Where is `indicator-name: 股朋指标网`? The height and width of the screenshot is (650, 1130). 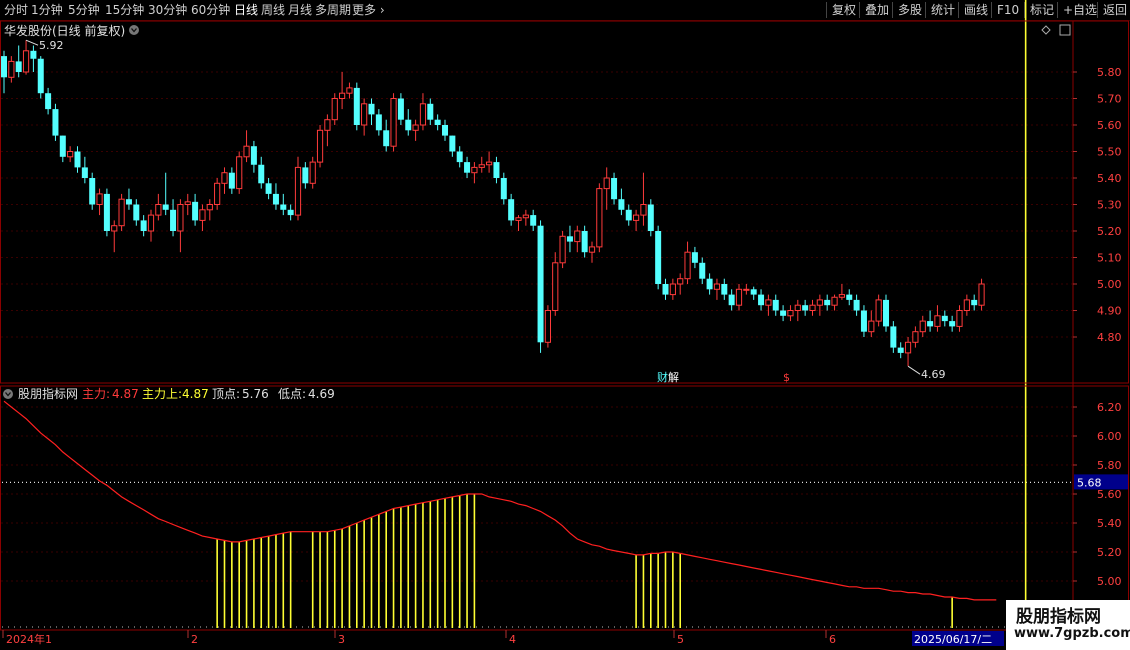
indicator-name: 股朋指标网 is located at coordinates (48, 393).